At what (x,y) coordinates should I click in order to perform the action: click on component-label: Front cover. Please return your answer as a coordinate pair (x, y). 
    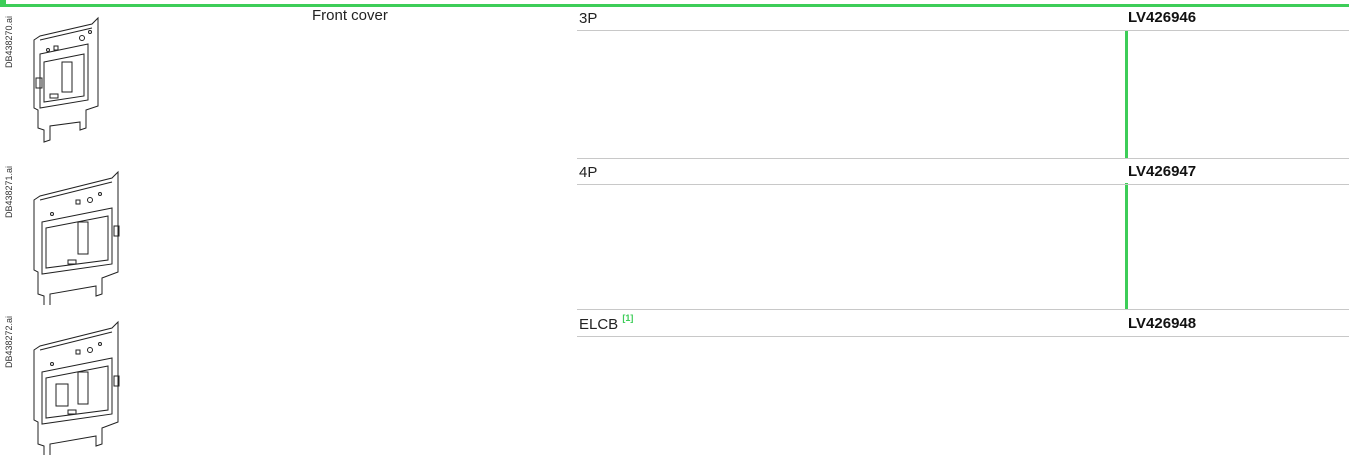
    Looking at the image, I should click on (350, 15).